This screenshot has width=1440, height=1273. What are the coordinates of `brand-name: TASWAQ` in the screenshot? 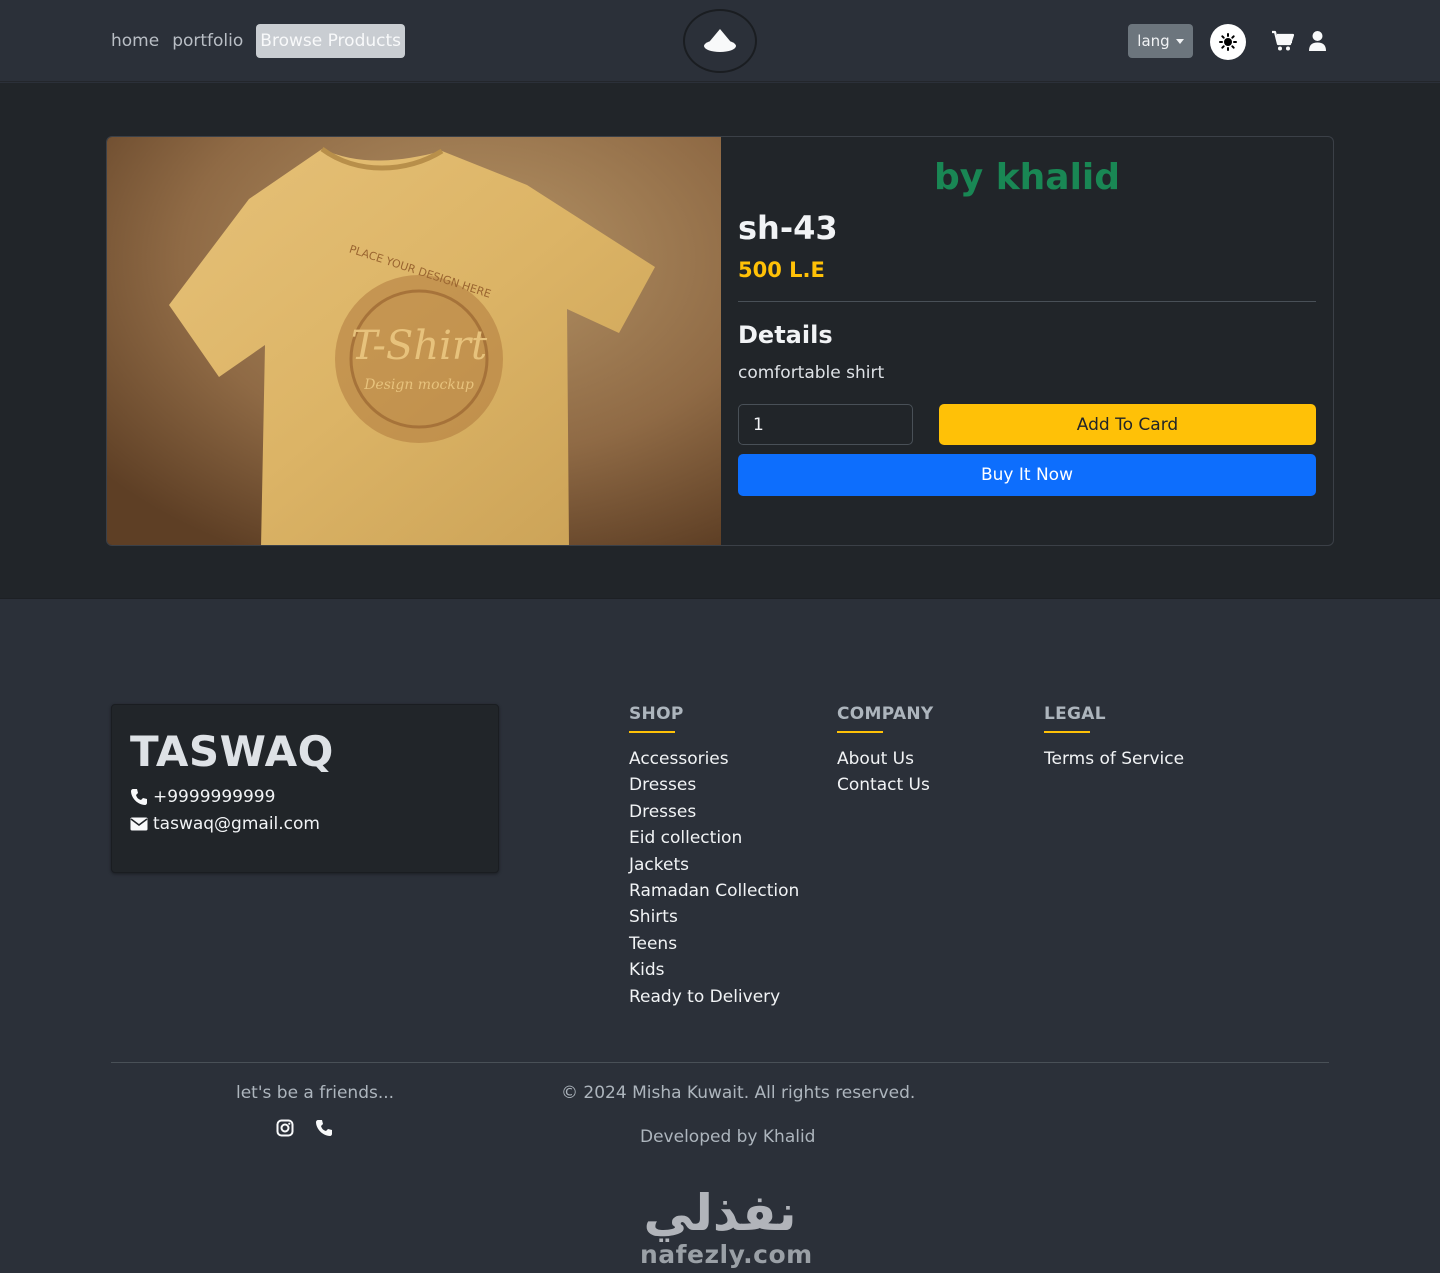 It's located at (232, 751).